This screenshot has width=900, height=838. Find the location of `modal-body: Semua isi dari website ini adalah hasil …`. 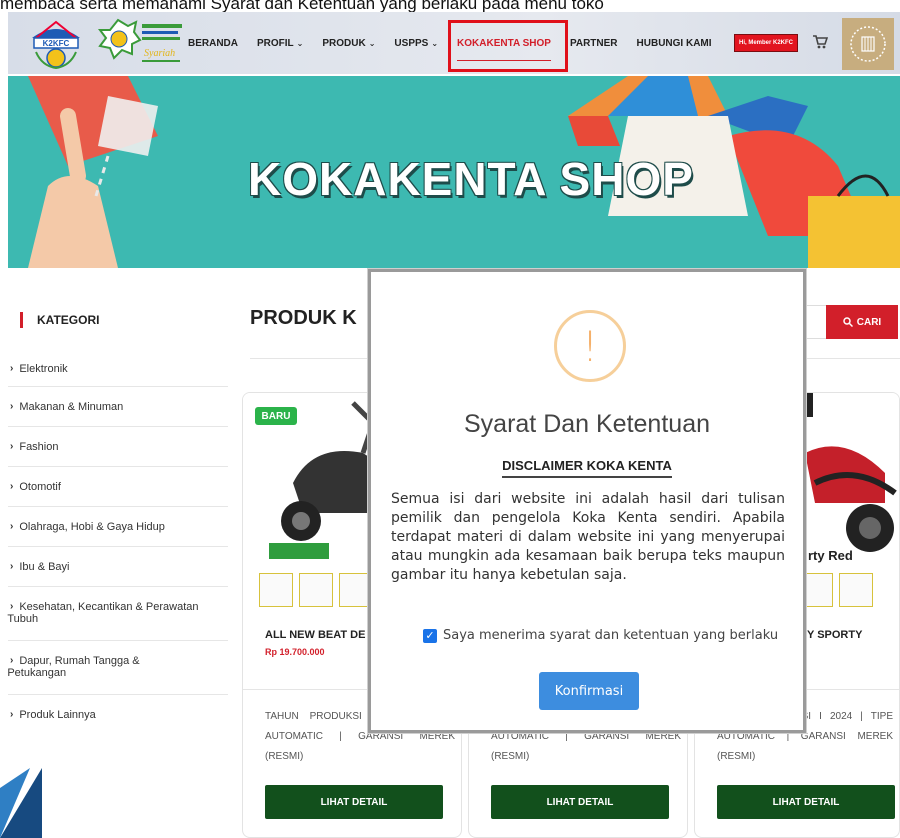

modal-body: Semua isi dari website ini adalah hasil … is located at coordinates (588, 537).